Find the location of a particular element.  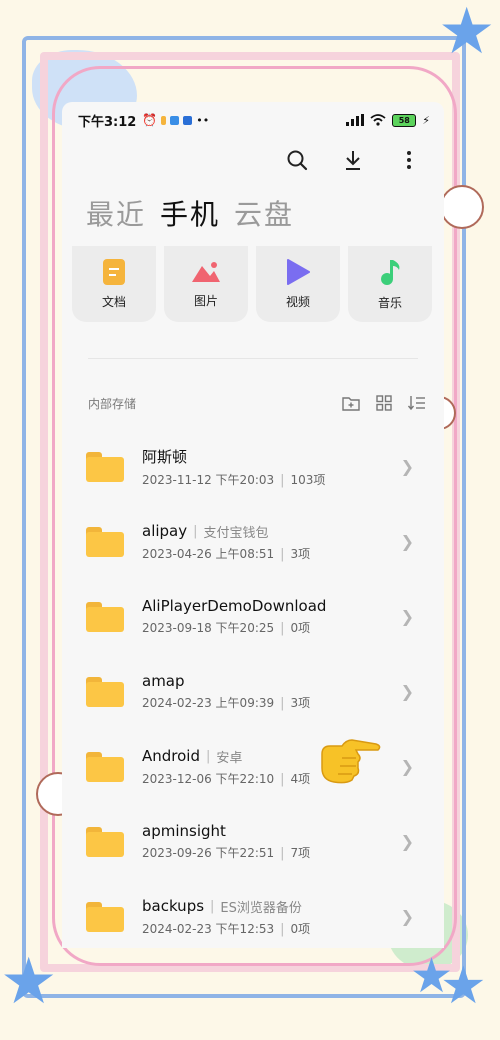

folder-meta: 2023-09-26 下午22:51 | 7项 is located at coordinates (226, 853).